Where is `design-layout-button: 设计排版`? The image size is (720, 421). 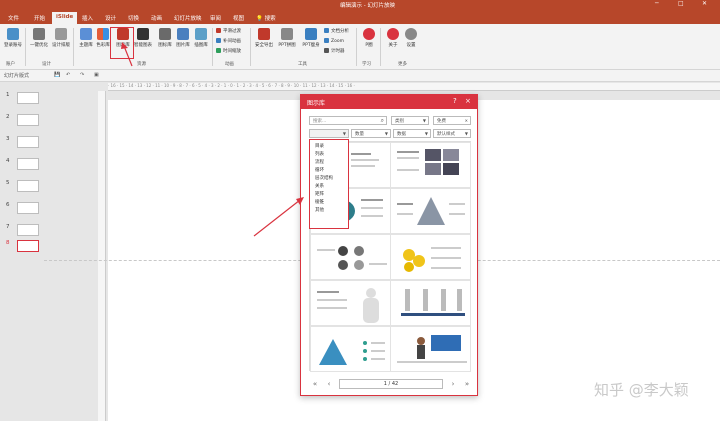 design-layout-button: 设计排版 is located at coordinates (61, 43).